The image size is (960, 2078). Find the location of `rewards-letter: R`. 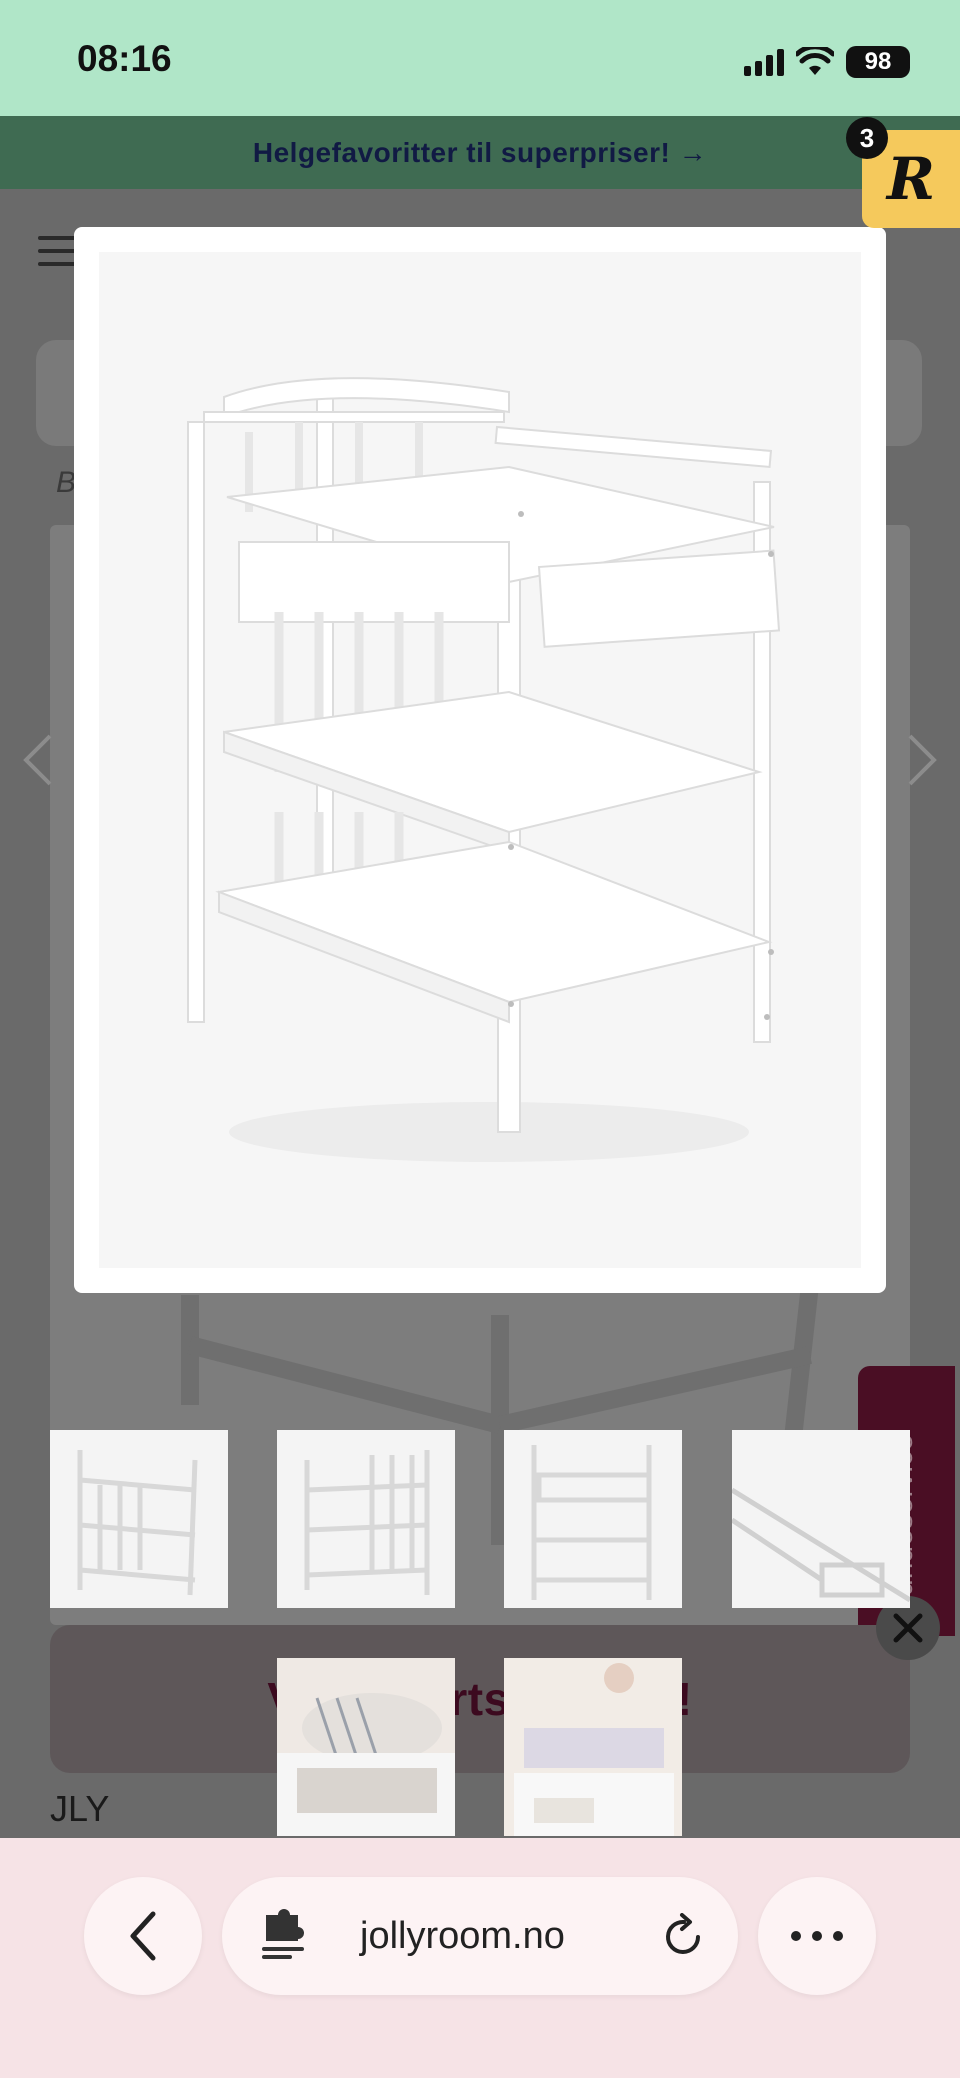

rewards-letter: R is located at coordinates (911, 179).